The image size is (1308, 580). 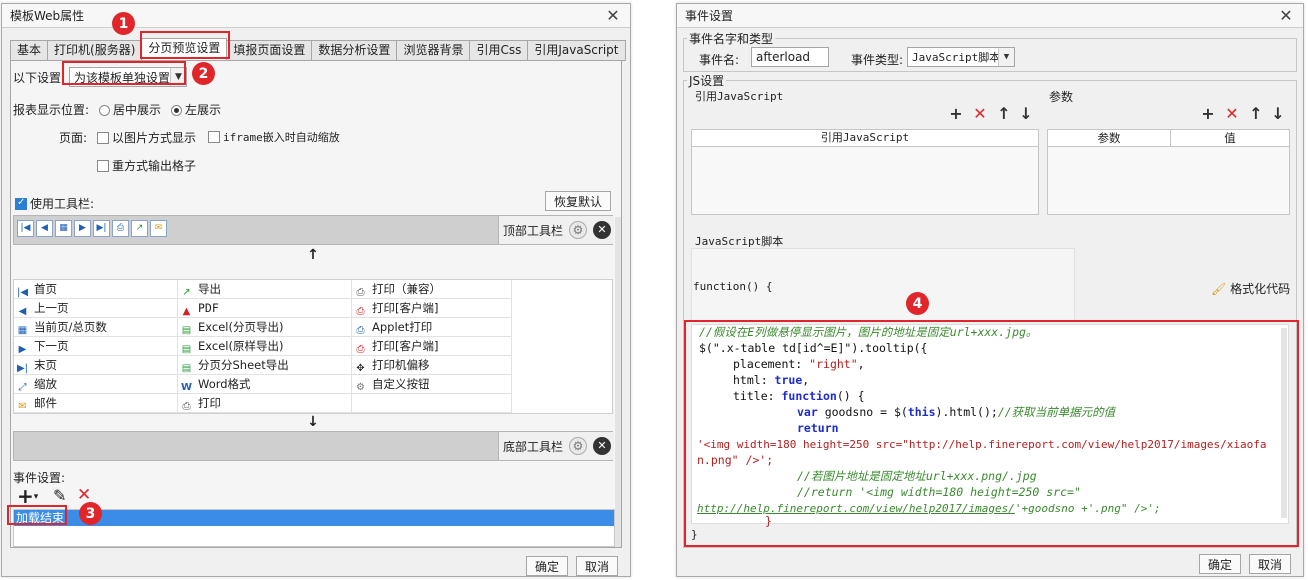 What do you see at coordinates (51, 110) in the screenshot?
I see `report-position-label: 报表显示位置:` at bounding box center [51, 110].